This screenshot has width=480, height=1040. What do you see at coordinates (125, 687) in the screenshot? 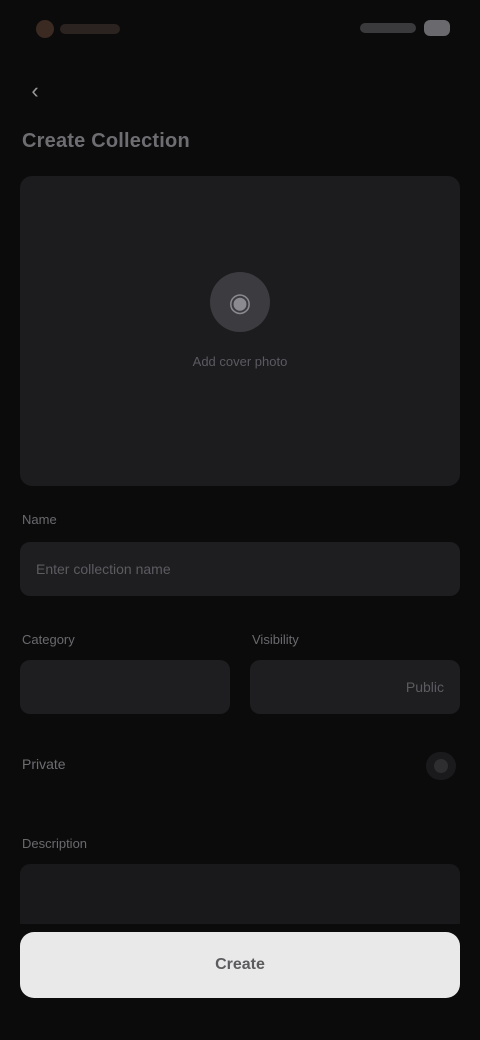
I see `category-select` at bounding box center [125, 687].